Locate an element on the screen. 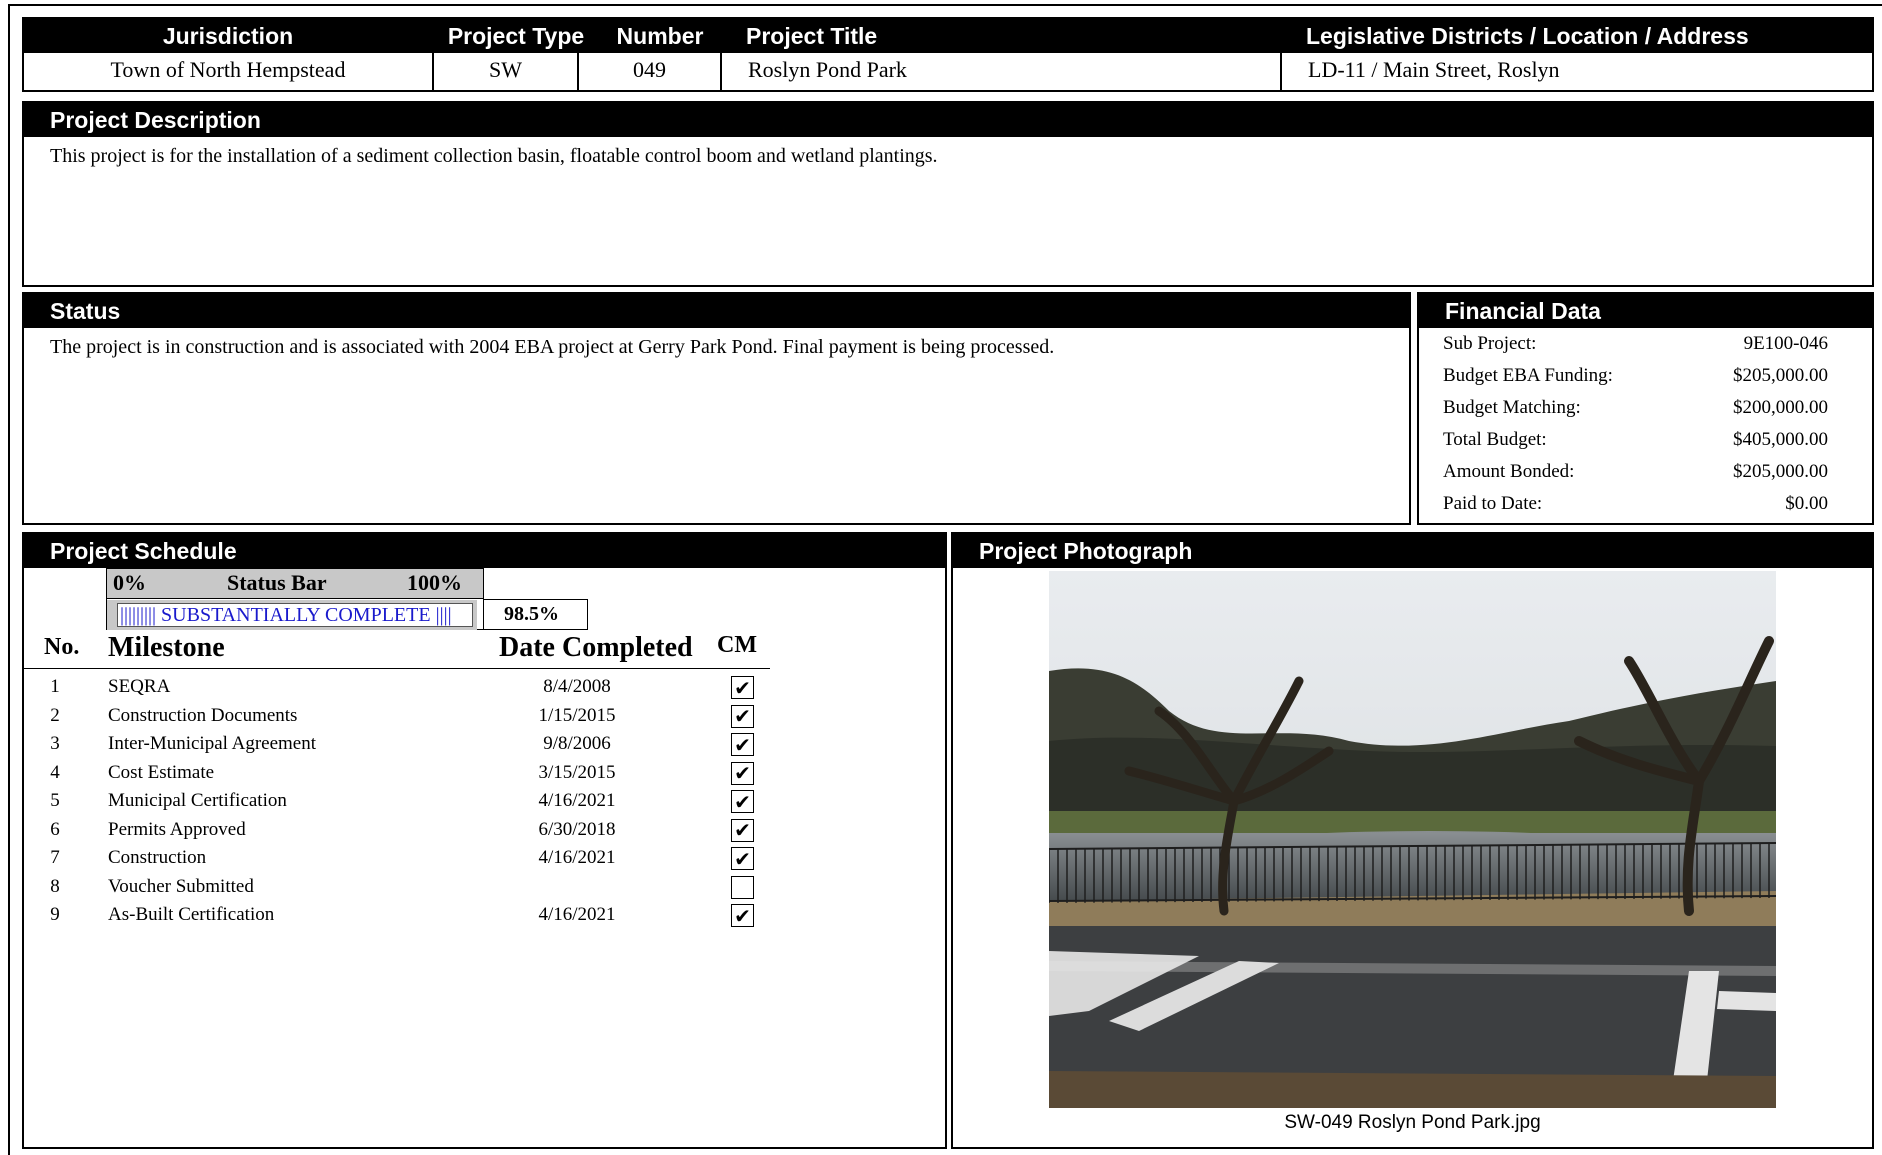  financial-value: $405,000.00 is located at coordinates (1780, 439).